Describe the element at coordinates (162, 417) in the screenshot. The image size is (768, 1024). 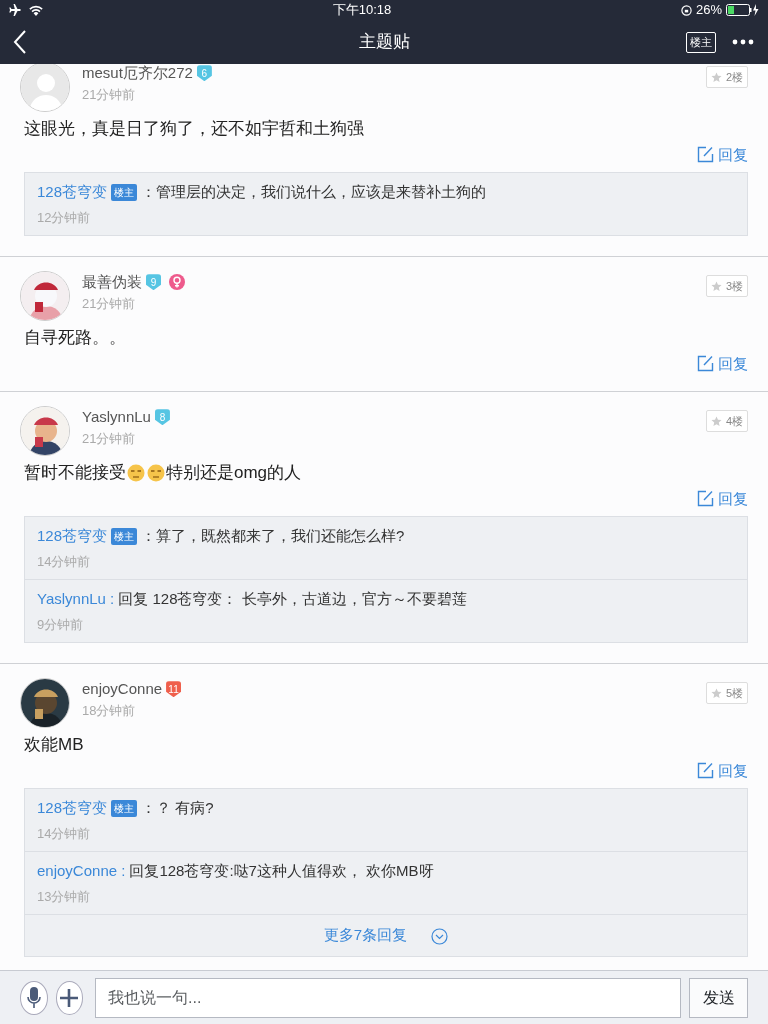
I see `level-badge: 8` at that location.